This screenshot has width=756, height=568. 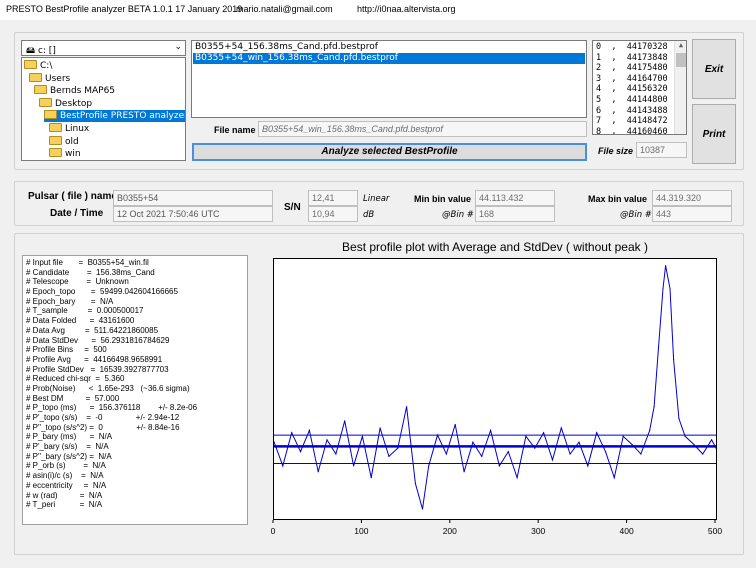 I want to click on bin-row: 5 , 44144800, so click(x=632, y=100).